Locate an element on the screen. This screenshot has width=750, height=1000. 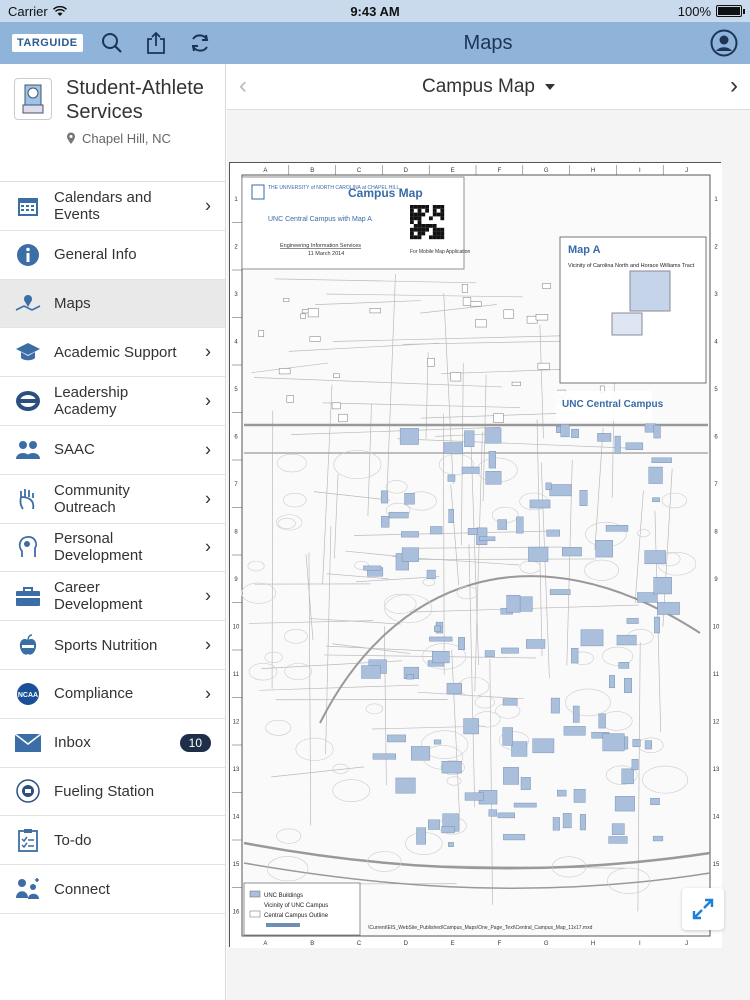
sidebar-item-saac: SAAC › is located at coordinates (112, 450).